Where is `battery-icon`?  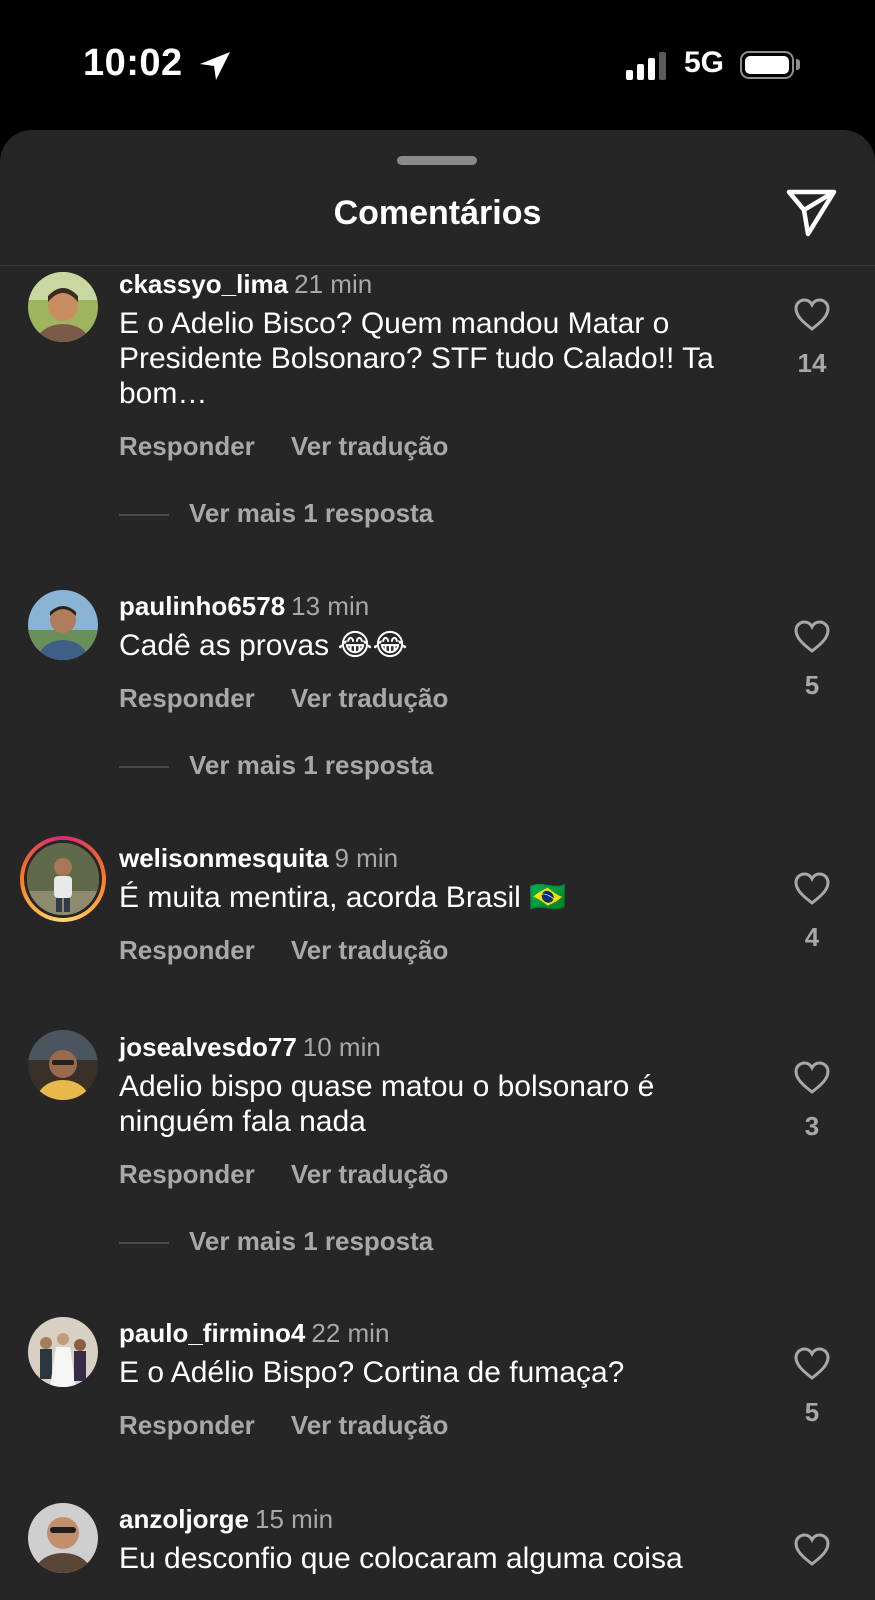 battery-icon is located at coordinates (767, 65).